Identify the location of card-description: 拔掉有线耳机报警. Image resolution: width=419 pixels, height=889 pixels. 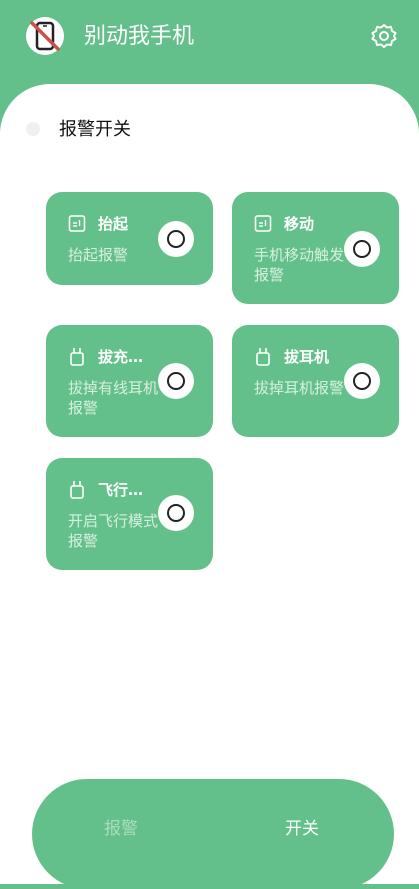
(113, 398).